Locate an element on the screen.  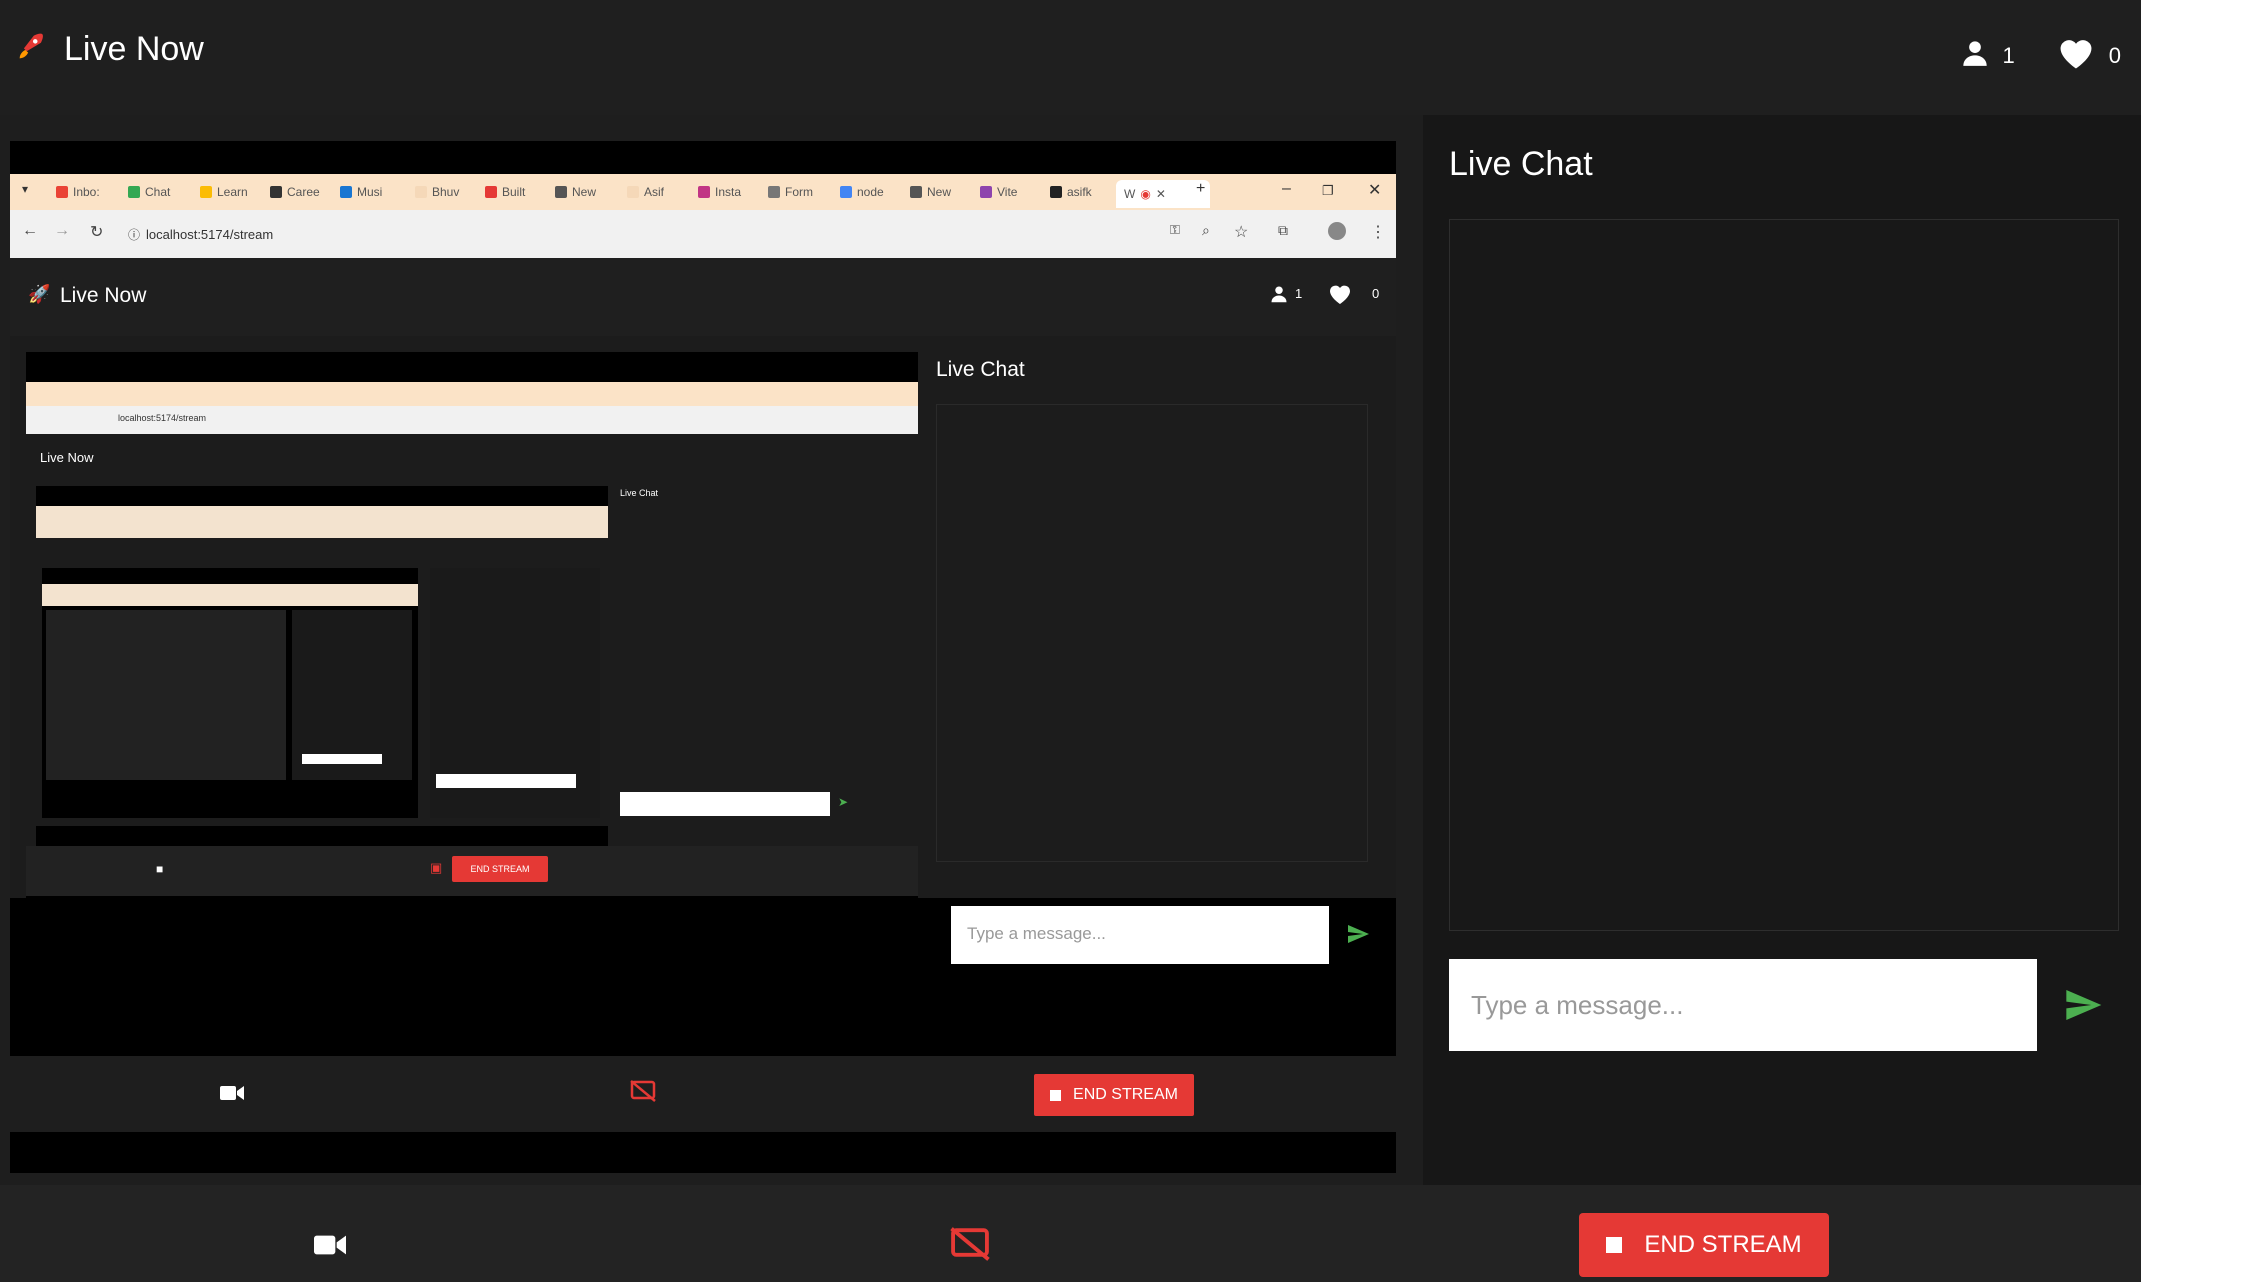
end-stream-label: END STREAM is located at coordinates (1723, 1244).